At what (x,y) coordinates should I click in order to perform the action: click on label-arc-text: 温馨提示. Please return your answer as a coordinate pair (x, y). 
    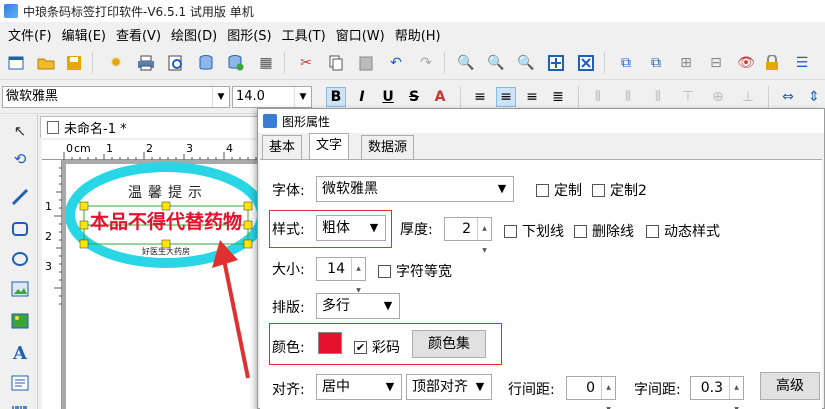
    Looking at the image, I should click on (168, 193).